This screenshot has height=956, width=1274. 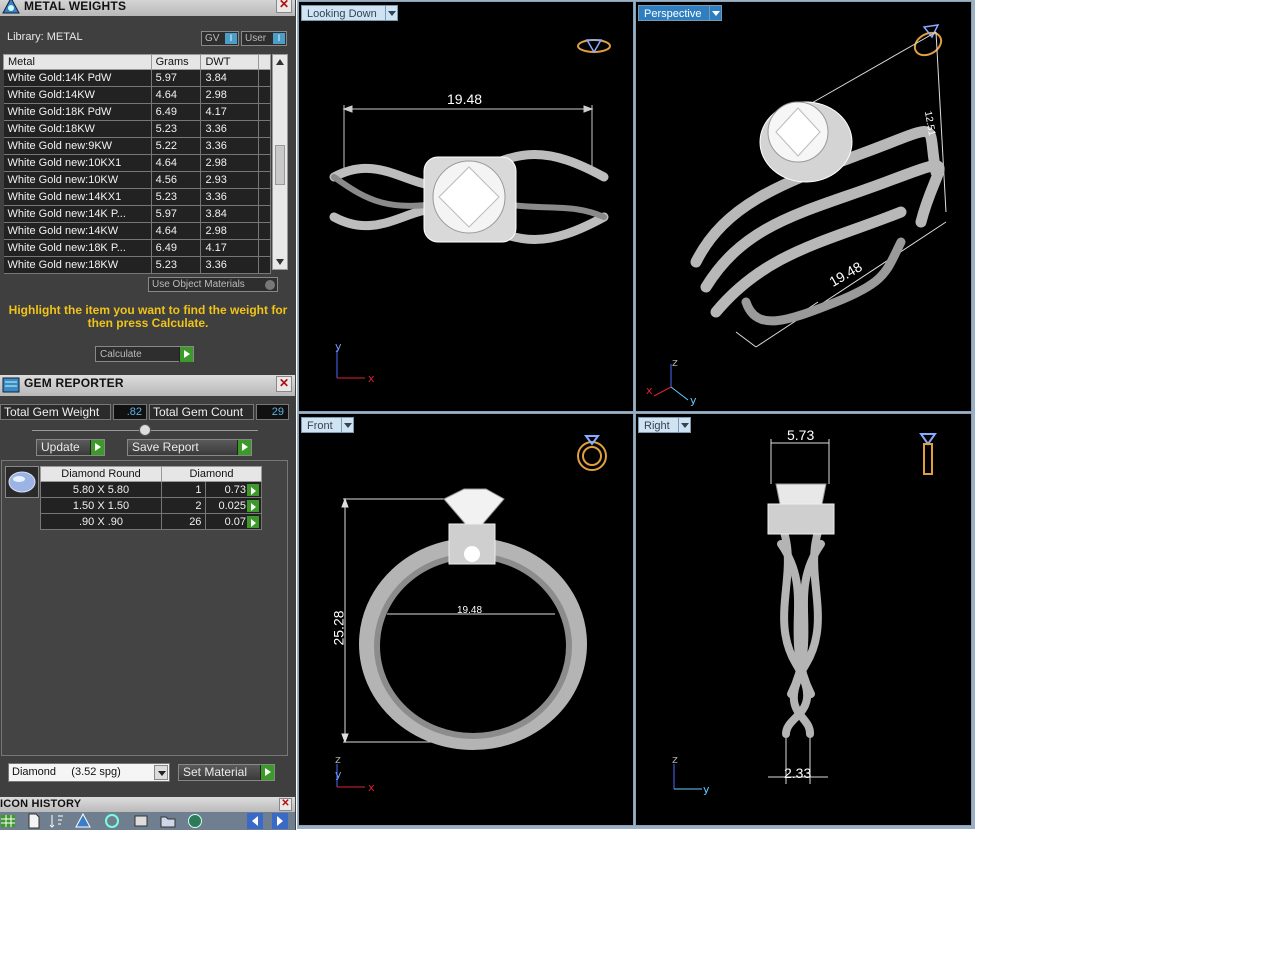 I want to click on viewport-front: Front z y x 25.28 19.48, so click(x=466, y=619).